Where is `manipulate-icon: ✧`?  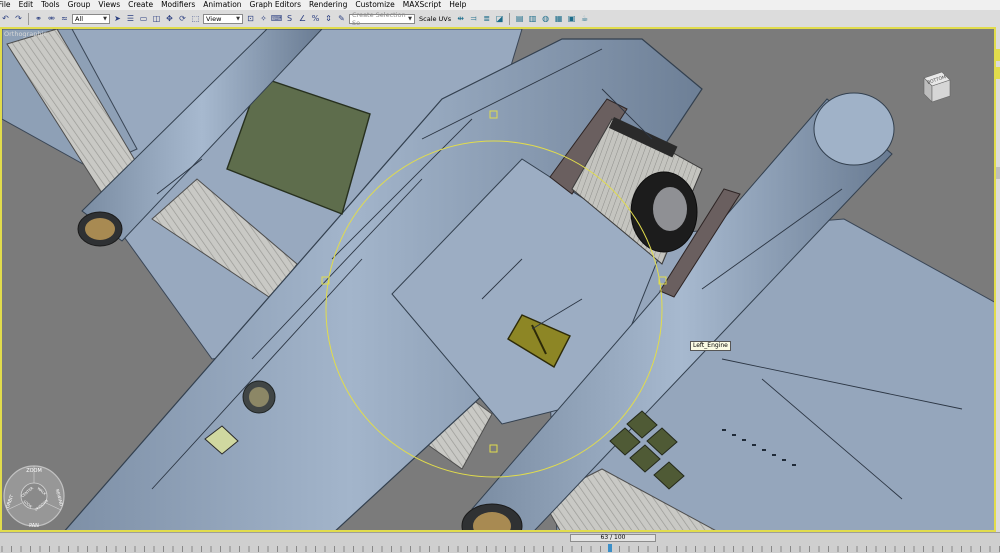 manipulate-icon: ✧ is located at coordinates (263, 18).